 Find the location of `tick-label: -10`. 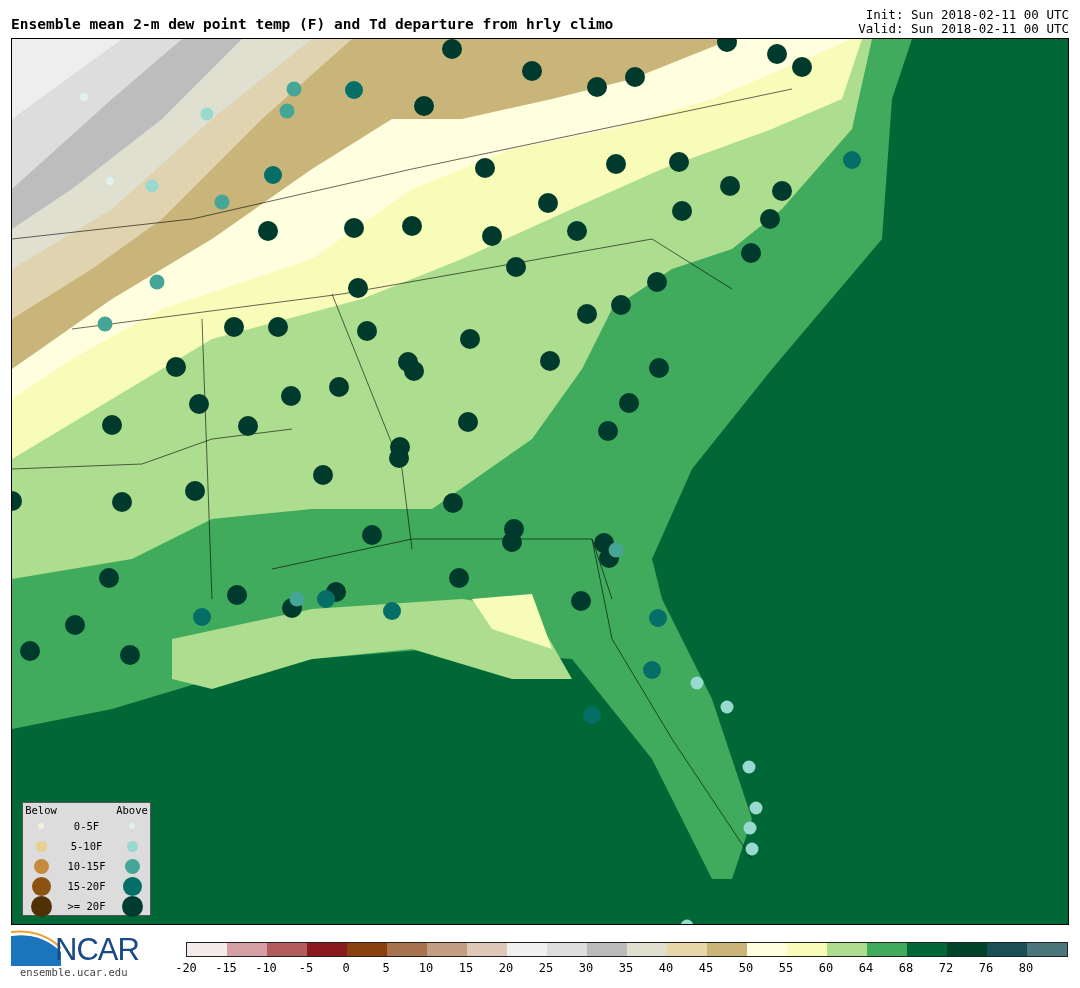

tick-label: -10 is located at coordinates (266, 968).